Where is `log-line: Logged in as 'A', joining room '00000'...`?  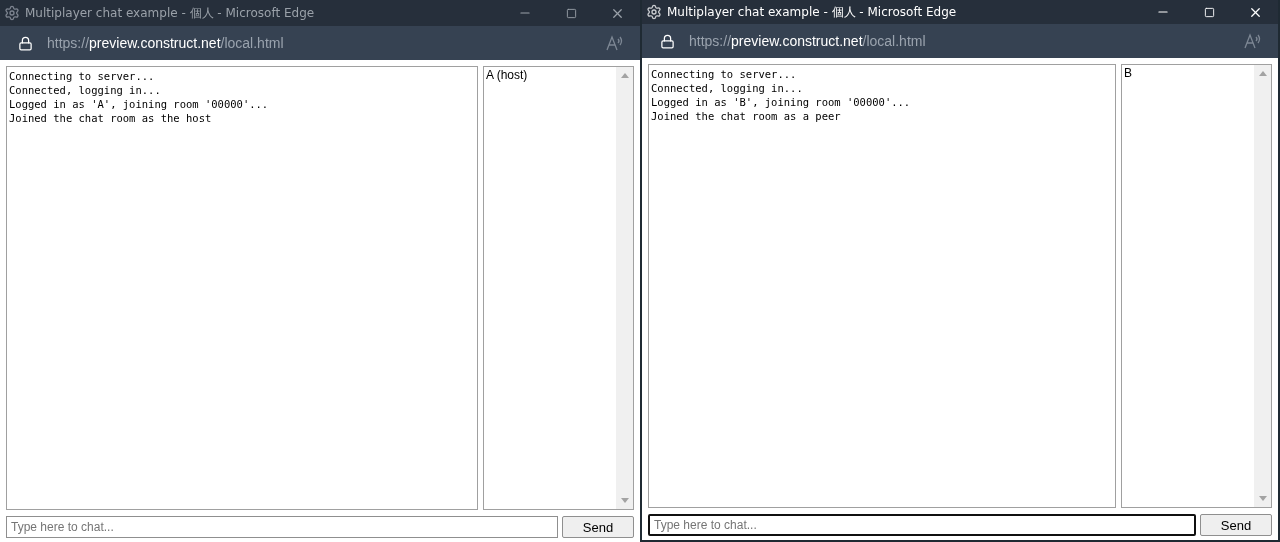
log-line: Logged in as 'A', joining room '00000'... is located at coordinates (139, 104).